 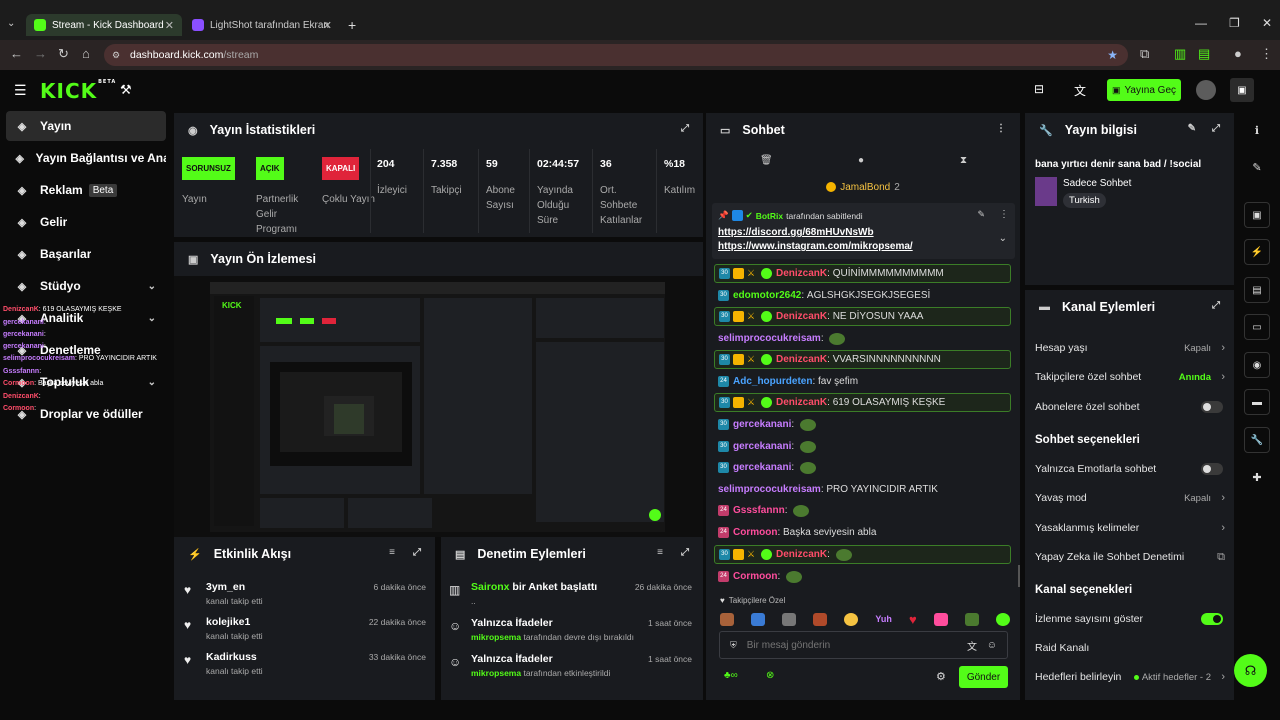 What do you see at coordinates (1257, 290) in the screenshot?
I see `modlog-toggle-icon: ▤` at bounding box center [1257, 290].